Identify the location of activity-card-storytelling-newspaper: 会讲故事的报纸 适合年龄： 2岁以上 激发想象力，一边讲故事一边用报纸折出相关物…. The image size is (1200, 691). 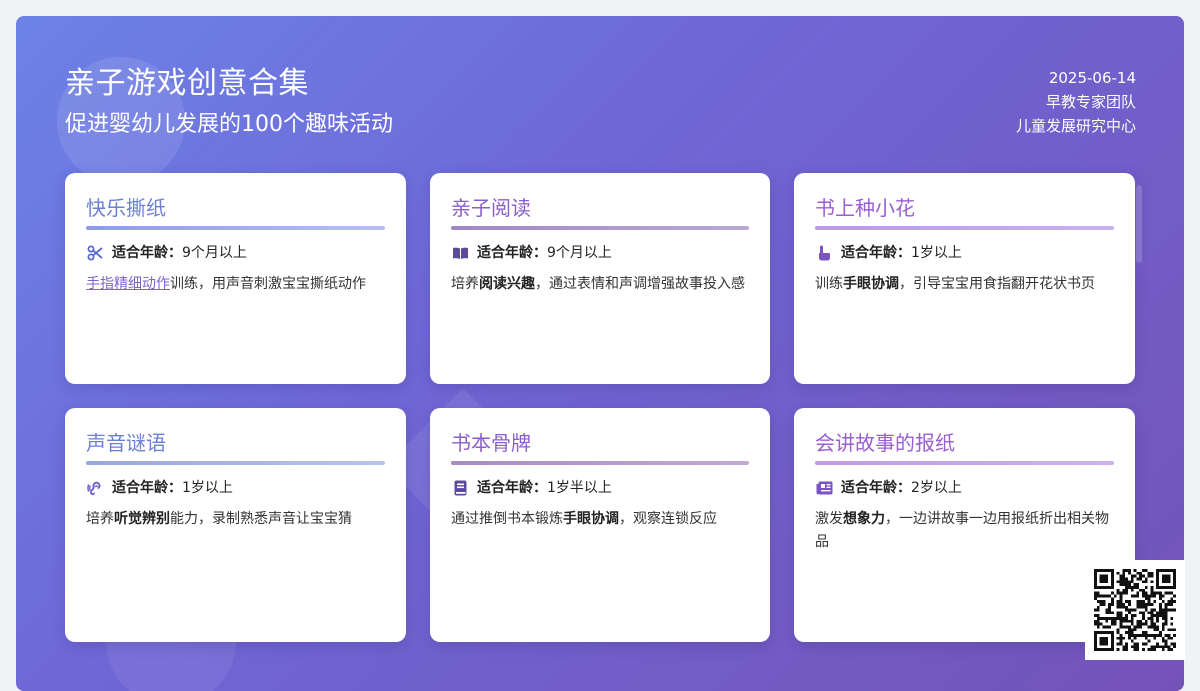
(964, 525).